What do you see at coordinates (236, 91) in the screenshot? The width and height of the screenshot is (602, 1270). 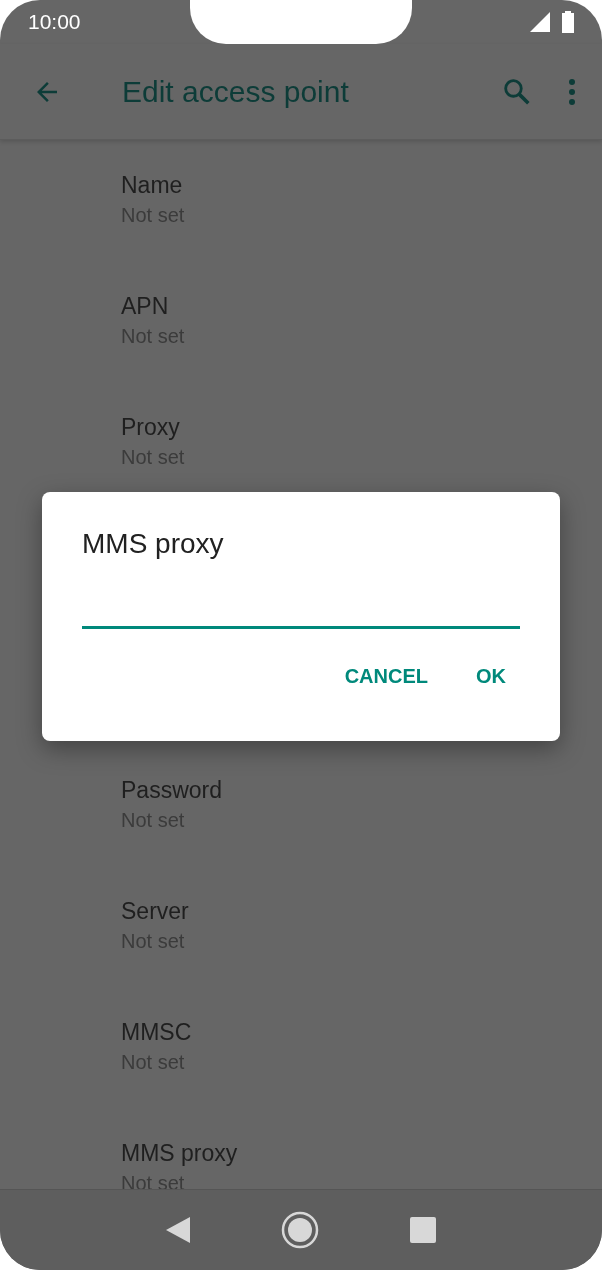 I see `screen-title: Edit access point` at bounding box center [236, 91].